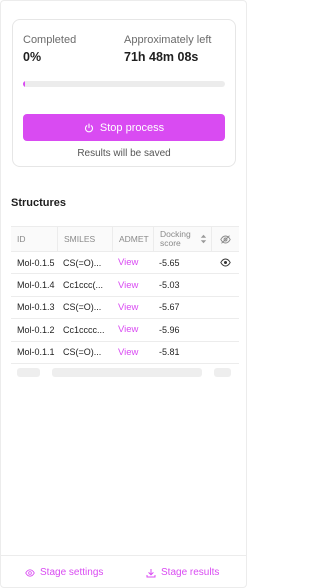 Image resolution: width=320 pixels, height=588 pixels. I want to click on table-row: Mol-0.1.1 CS(=O)... View -5.81, so click(125, 353).